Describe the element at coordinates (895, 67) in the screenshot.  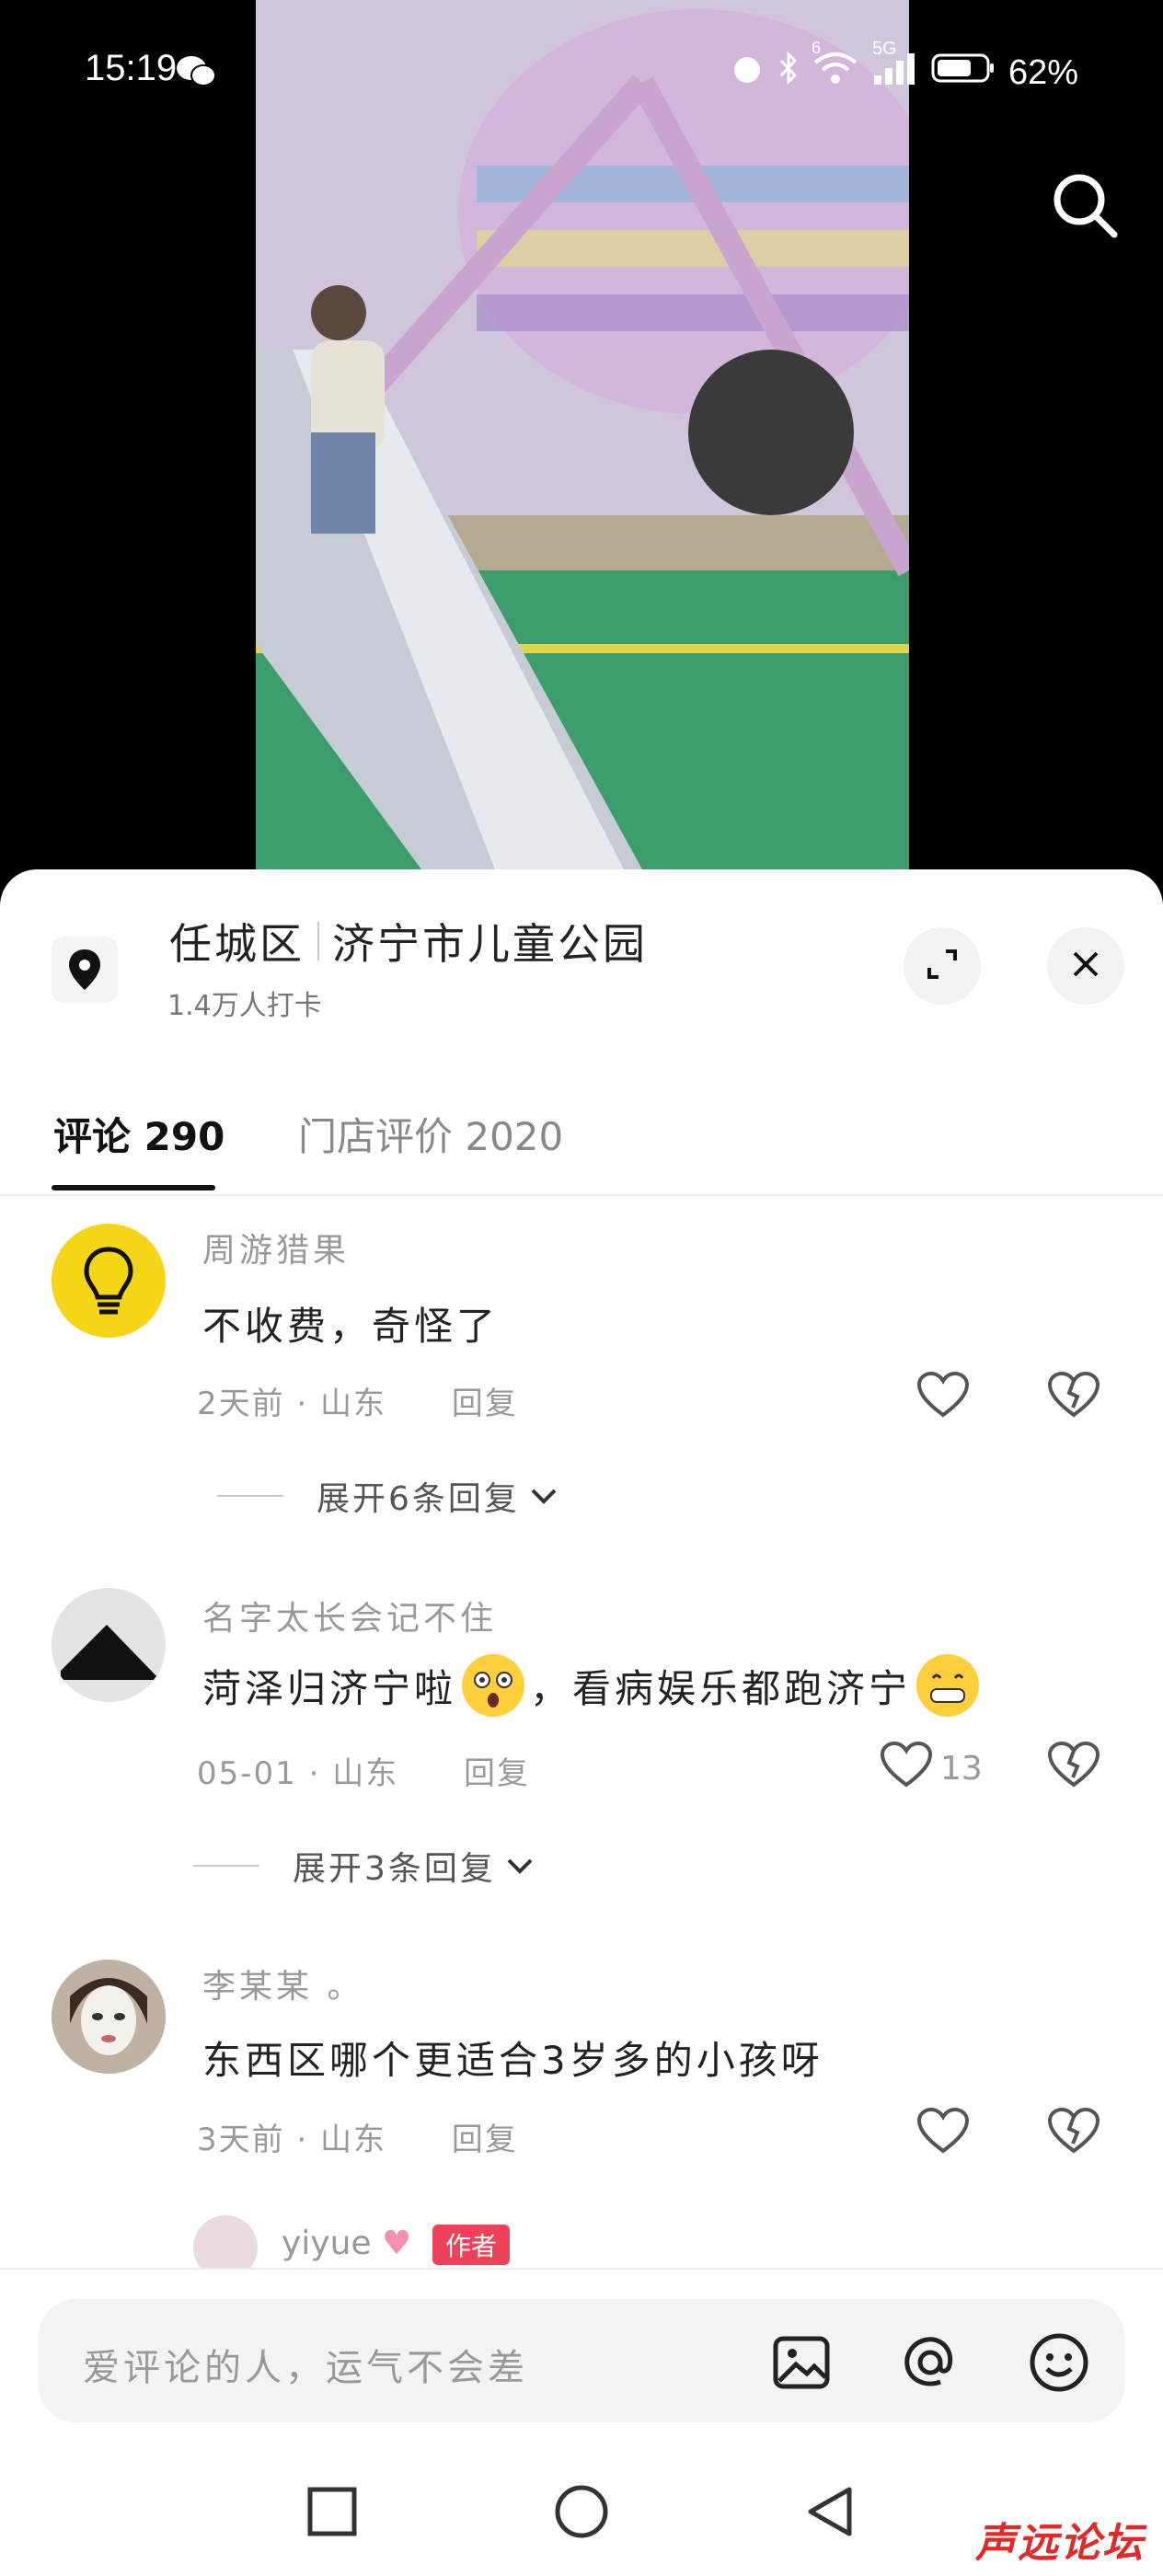
I see `signal-icon: 5G` at that location.